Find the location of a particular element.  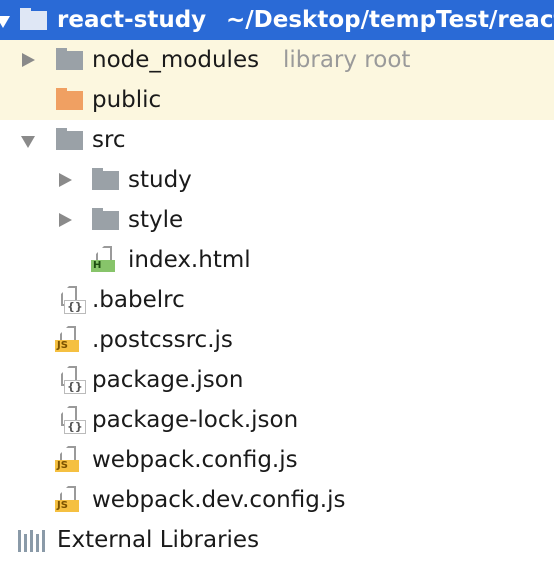

project-path: ~/Desktop/tempTest/react- is located at coordinates (390, 20).